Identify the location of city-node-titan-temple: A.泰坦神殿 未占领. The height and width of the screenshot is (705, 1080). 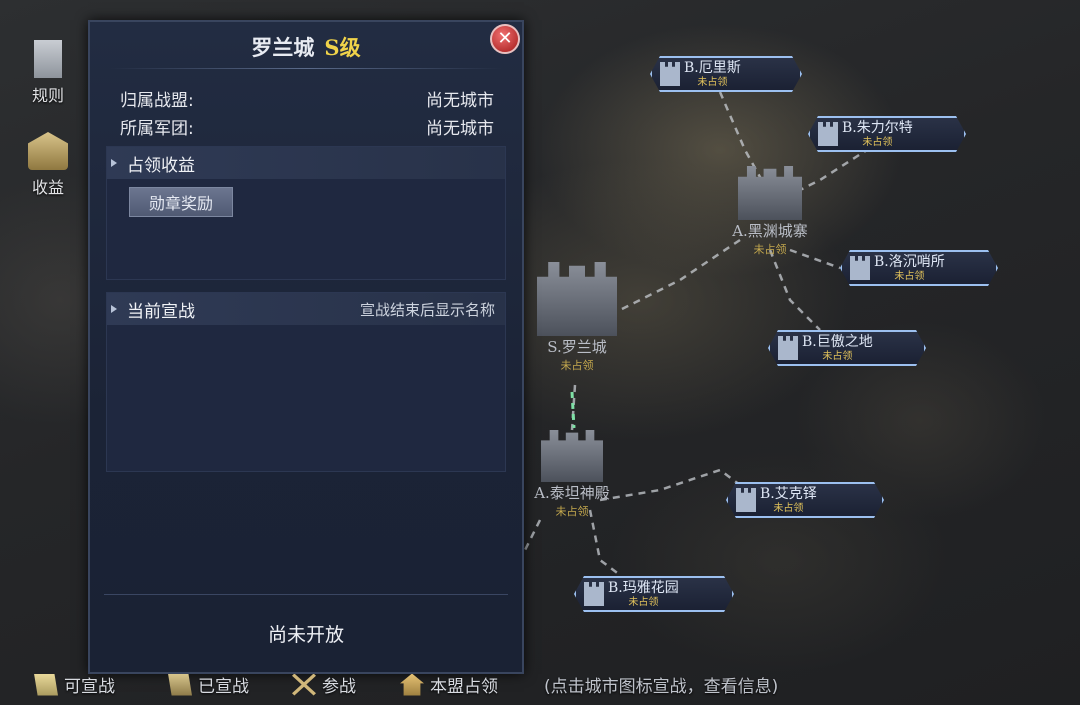
(572, 475).